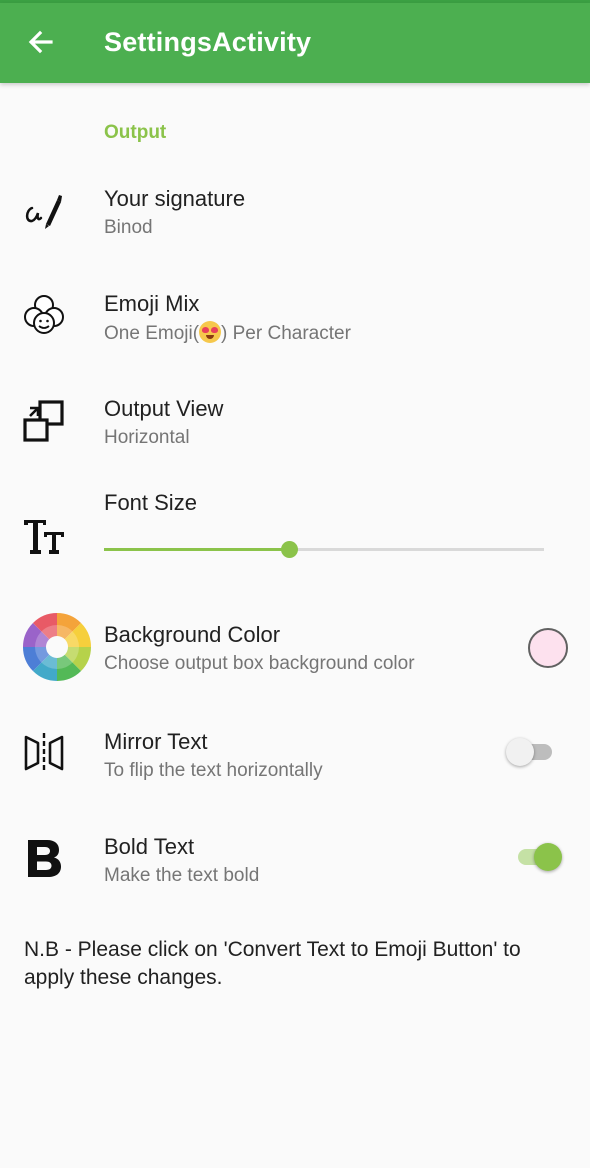 This screenshot has height=1168, width=590. I want to click on app-bar: SettingsActivity, so click(295, 43).